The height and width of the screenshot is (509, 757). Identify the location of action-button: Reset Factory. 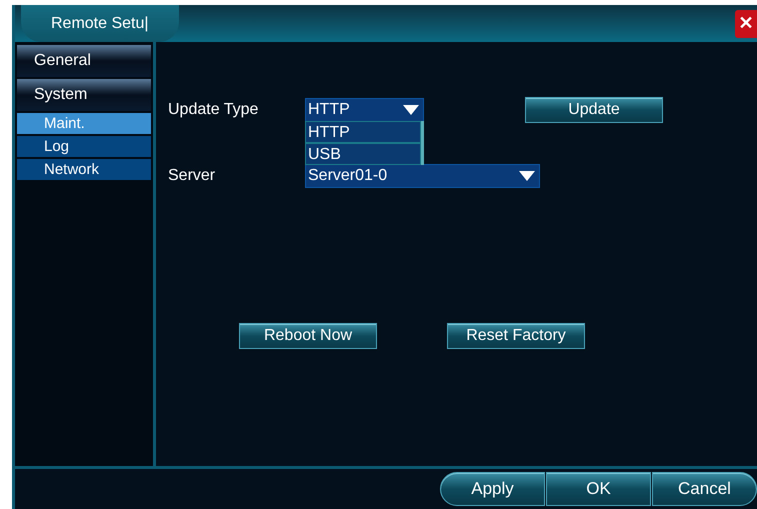
(516, 336).